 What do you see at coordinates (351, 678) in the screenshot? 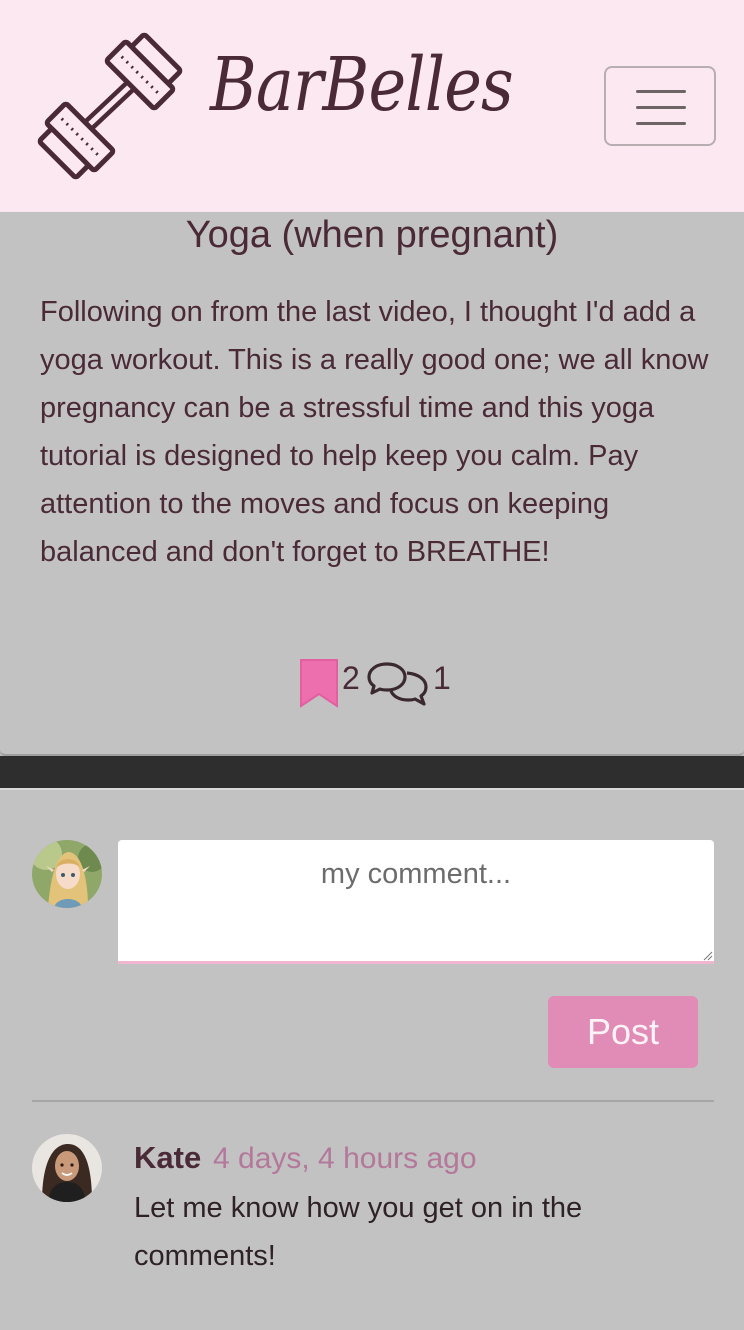
I see `bookmark-count: 2` at bounding box center [351, 678].